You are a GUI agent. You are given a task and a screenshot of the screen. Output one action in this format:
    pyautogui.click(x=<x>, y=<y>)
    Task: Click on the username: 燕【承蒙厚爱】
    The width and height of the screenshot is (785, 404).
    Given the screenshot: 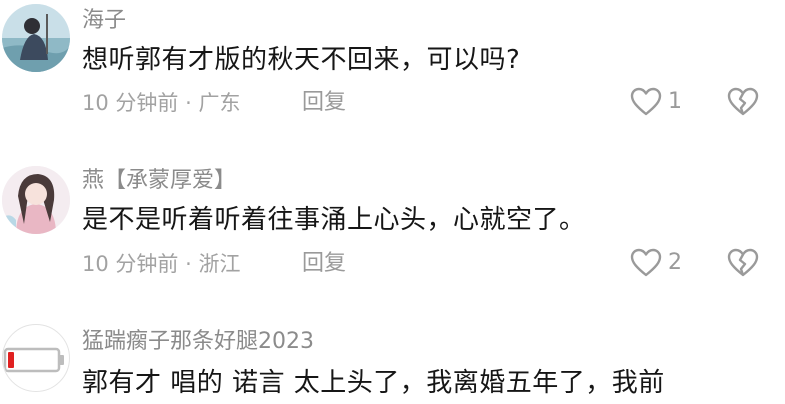 What is the action you would take?
    pyautogui.click(x=159, y=181)
    